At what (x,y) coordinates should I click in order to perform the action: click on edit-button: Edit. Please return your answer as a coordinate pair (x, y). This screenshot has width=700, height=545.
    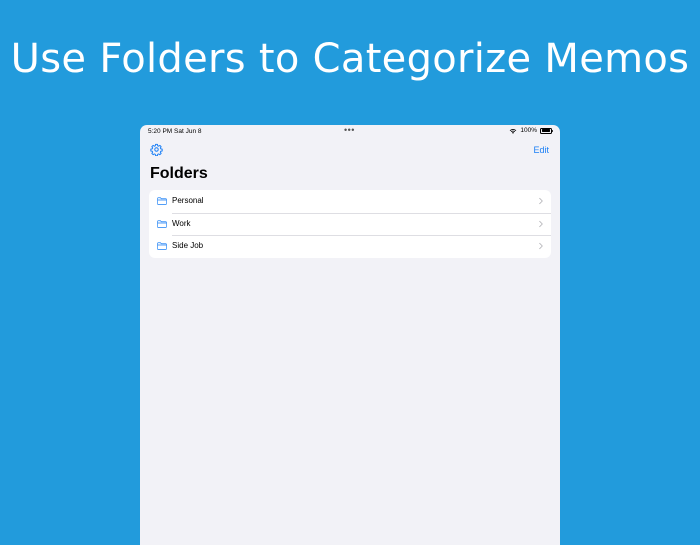
    Looking at the image, I should click on (541, 150).